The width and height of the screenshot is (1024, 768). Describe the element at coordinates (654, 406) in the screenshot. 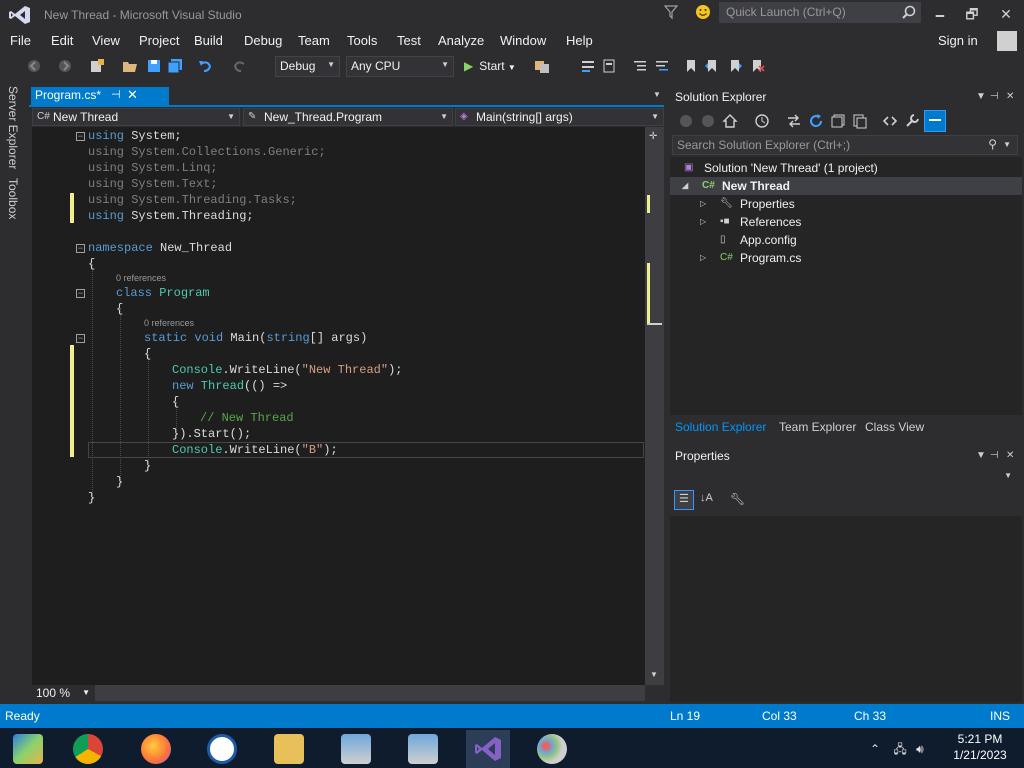

I see `vertical-scrollbar: ✛ ▼` at that location.